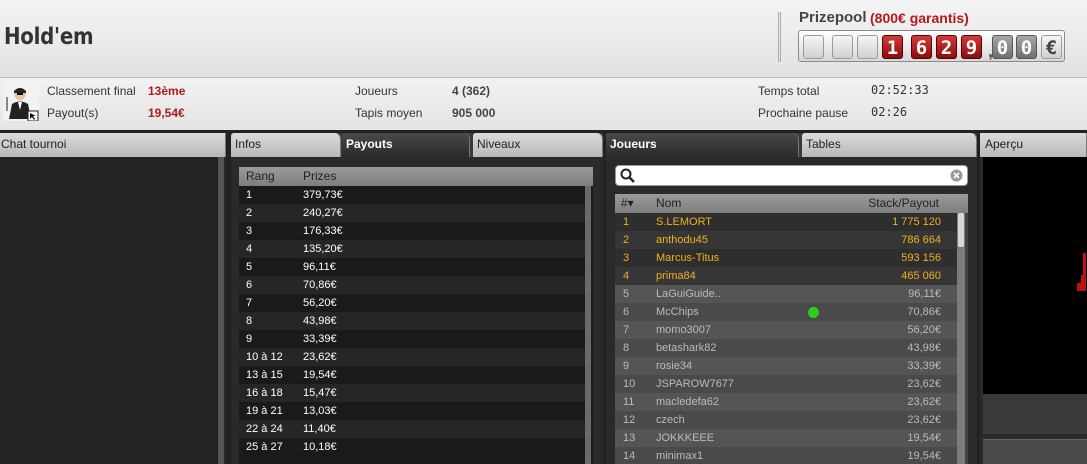  Describe the element at coordinates (903, 203) in the screenshot. I see `column-header-stack: Stack/Payout` at that location.